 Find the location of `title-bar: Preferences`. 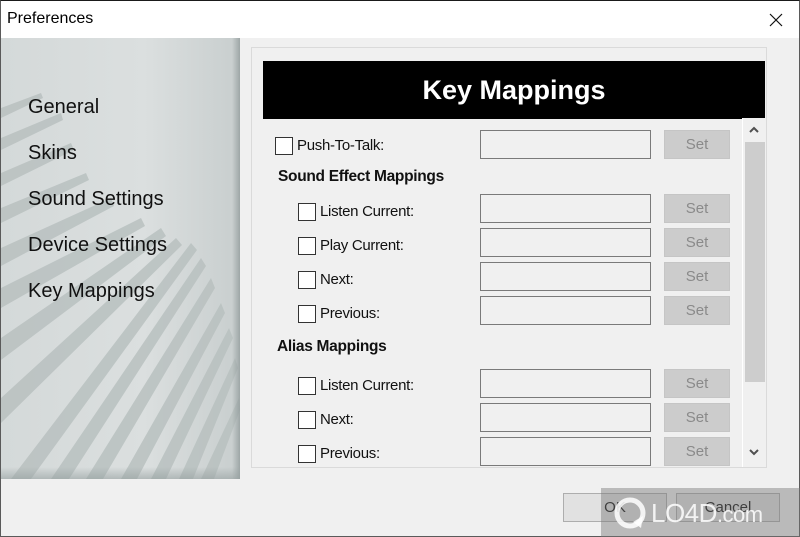

title-bar: Preferences is located at coordinates (400, 19).